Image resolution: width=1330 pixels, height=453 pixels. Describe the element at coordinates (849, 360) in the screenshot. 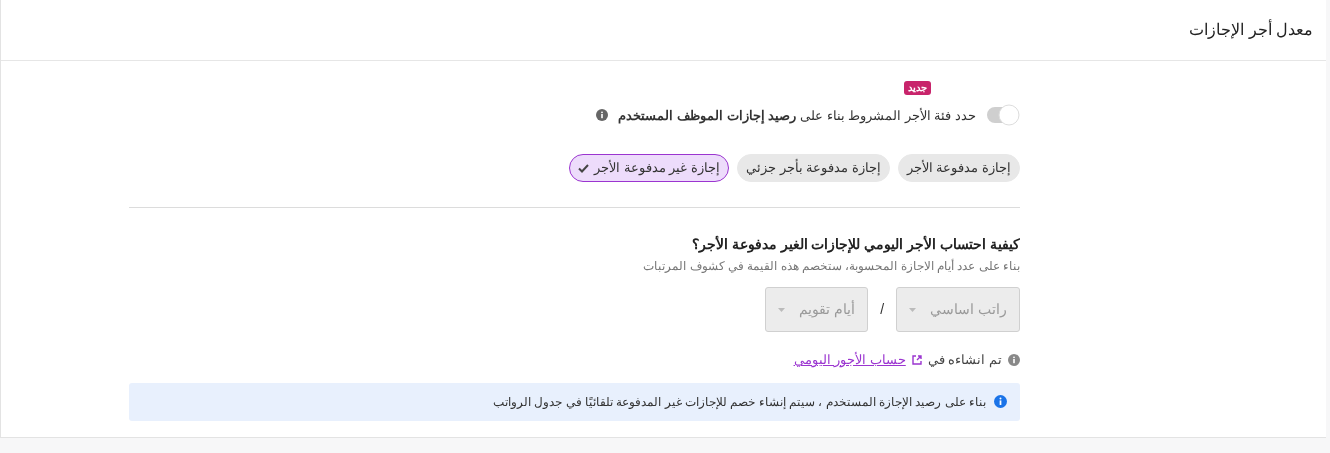

I see `daily-wage-link: حساب الأجور اليومي` at that location.